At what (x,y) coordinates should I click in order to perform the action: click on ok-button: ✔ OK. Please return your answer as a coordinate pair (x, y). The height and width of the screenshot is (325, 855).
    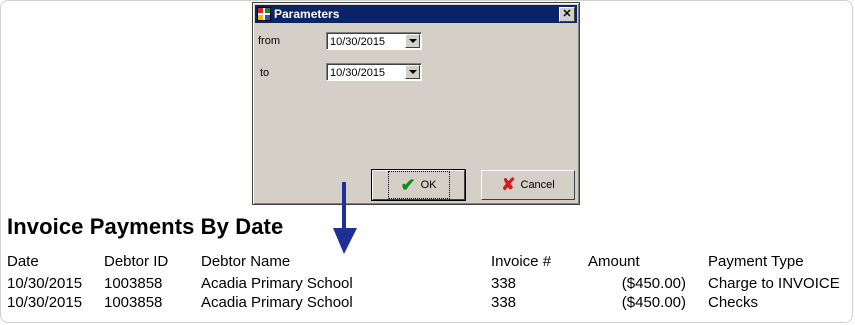
    Looking at the image, I should click on (418, 185).